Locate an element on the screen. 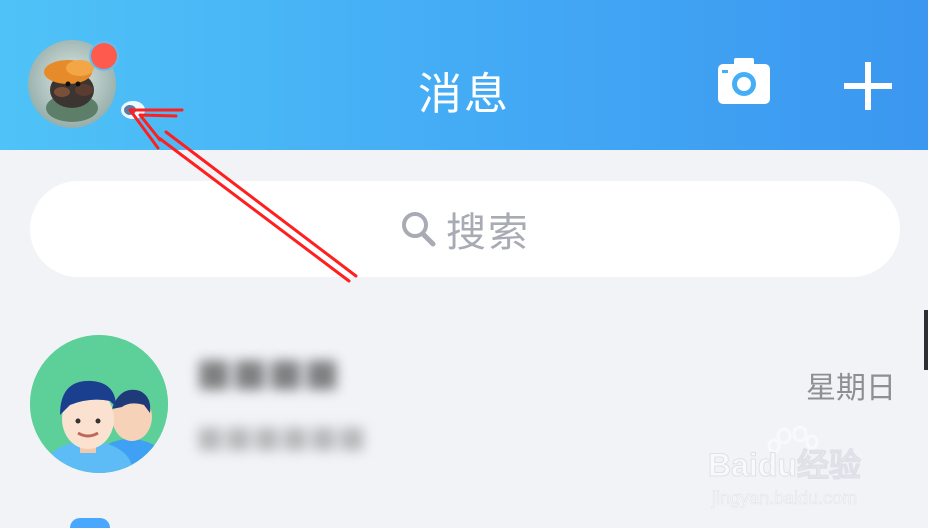  conversation-name-blurred: ■■■■ is located at coordinates (268, 372).